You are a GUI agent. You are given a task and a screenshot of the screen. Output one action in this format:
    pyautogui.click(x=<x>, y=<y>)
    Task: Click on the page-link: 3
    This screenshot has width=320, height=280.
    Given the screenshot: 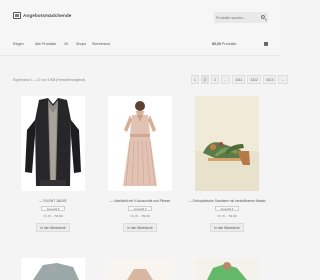 What is the action you would take?
    pyautogui.click(x=214, y=79)
    